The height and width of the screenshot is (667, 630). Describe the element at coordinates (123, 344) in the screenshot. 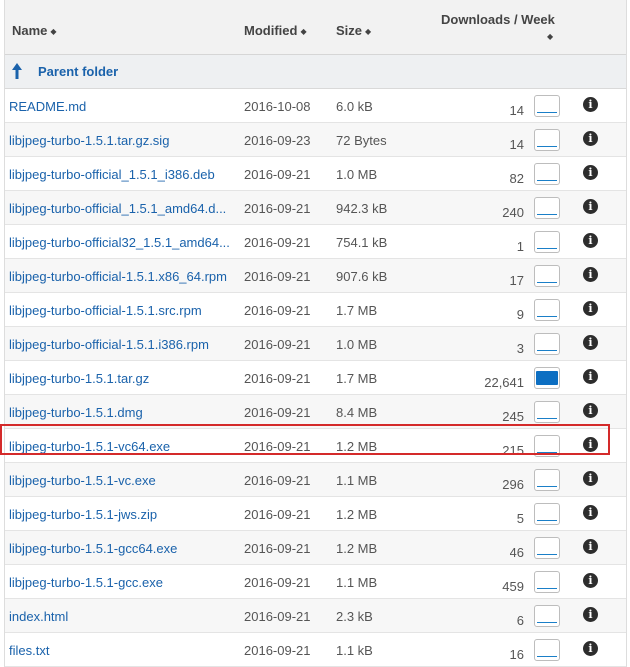

I see `file-name-link: libjpeg-turbo-official-1.5.1.i386.rpm` at that location.